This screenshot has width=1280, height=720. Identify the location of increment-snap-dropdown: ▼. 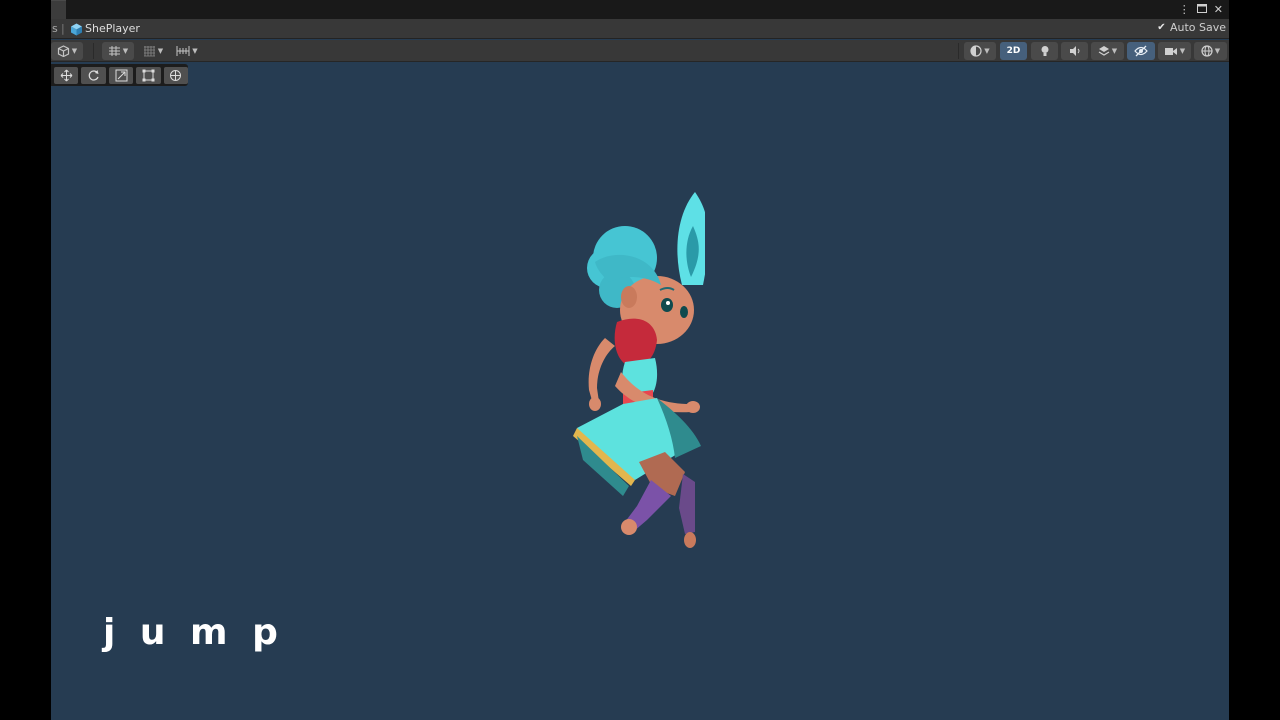
(187, 51).